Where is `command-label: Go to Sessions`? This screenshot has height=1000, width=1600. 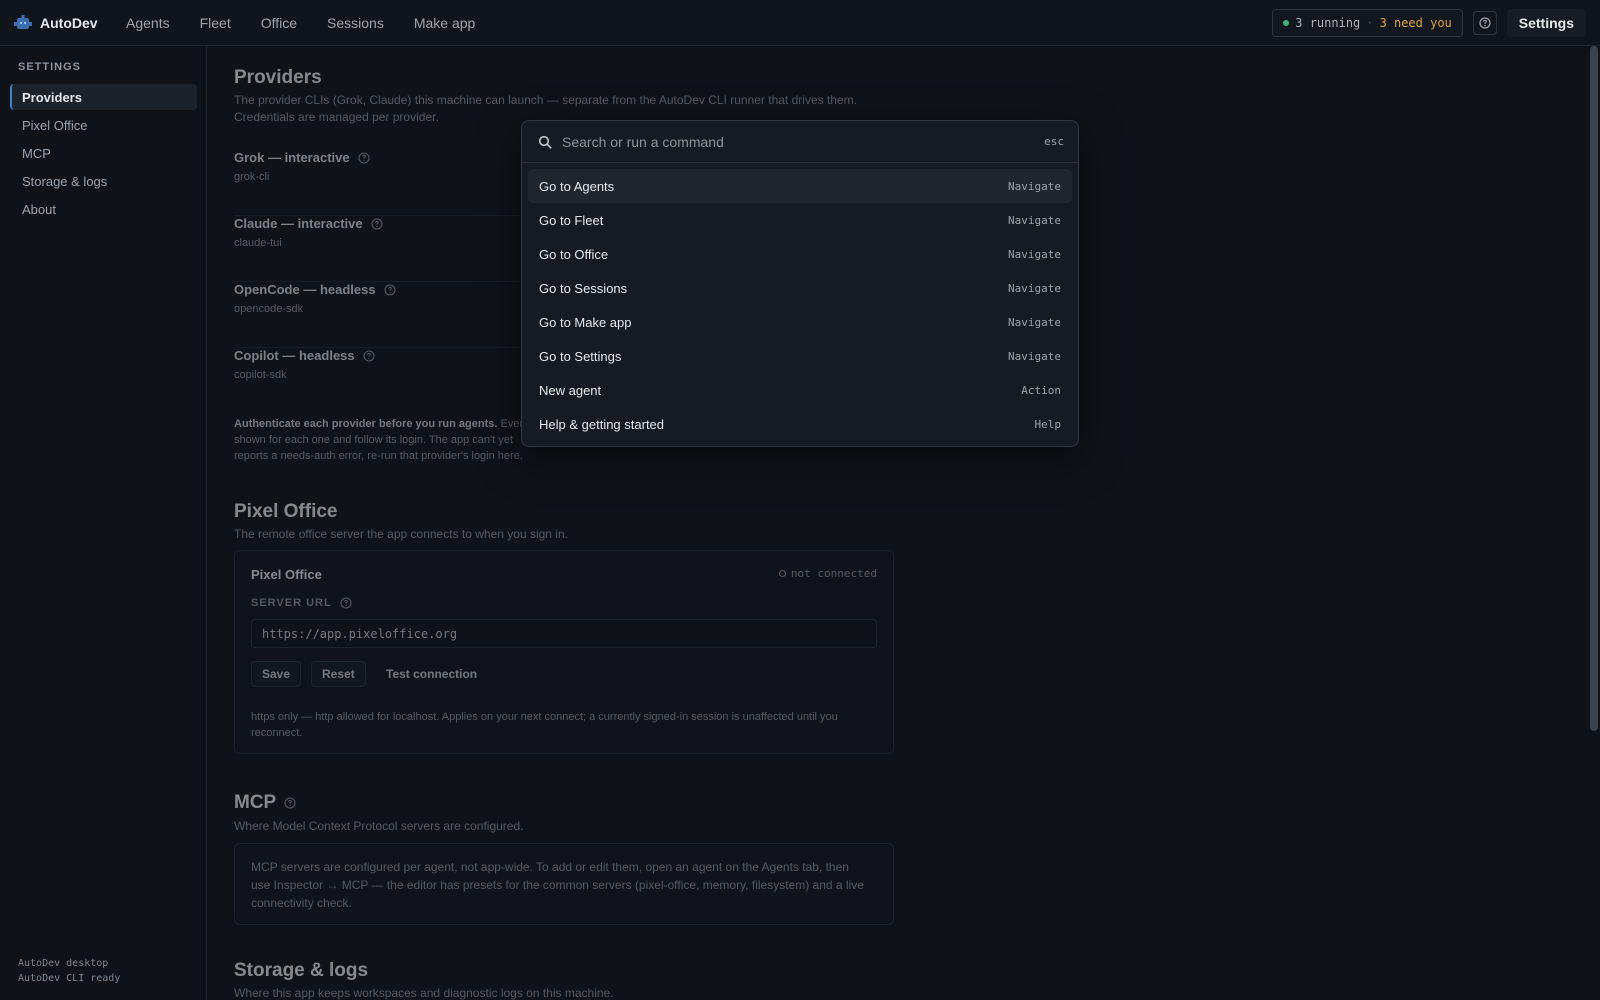 command-label: Go to Sessions is located at coordinates (583, 288).